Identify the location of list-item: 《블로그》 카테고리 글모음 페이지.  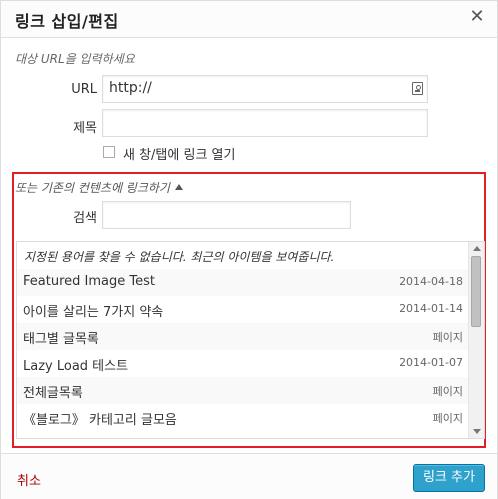
(243, 417).